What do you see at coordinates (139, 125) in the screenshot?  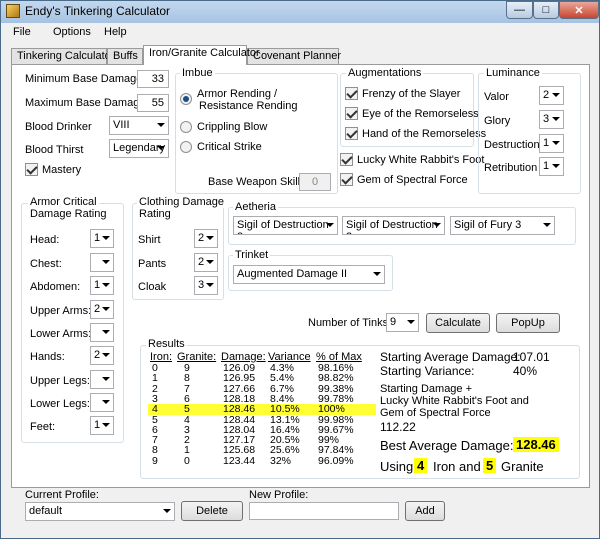 I see `blood-drinker-select: VIII` at bounding box center [139, 125].